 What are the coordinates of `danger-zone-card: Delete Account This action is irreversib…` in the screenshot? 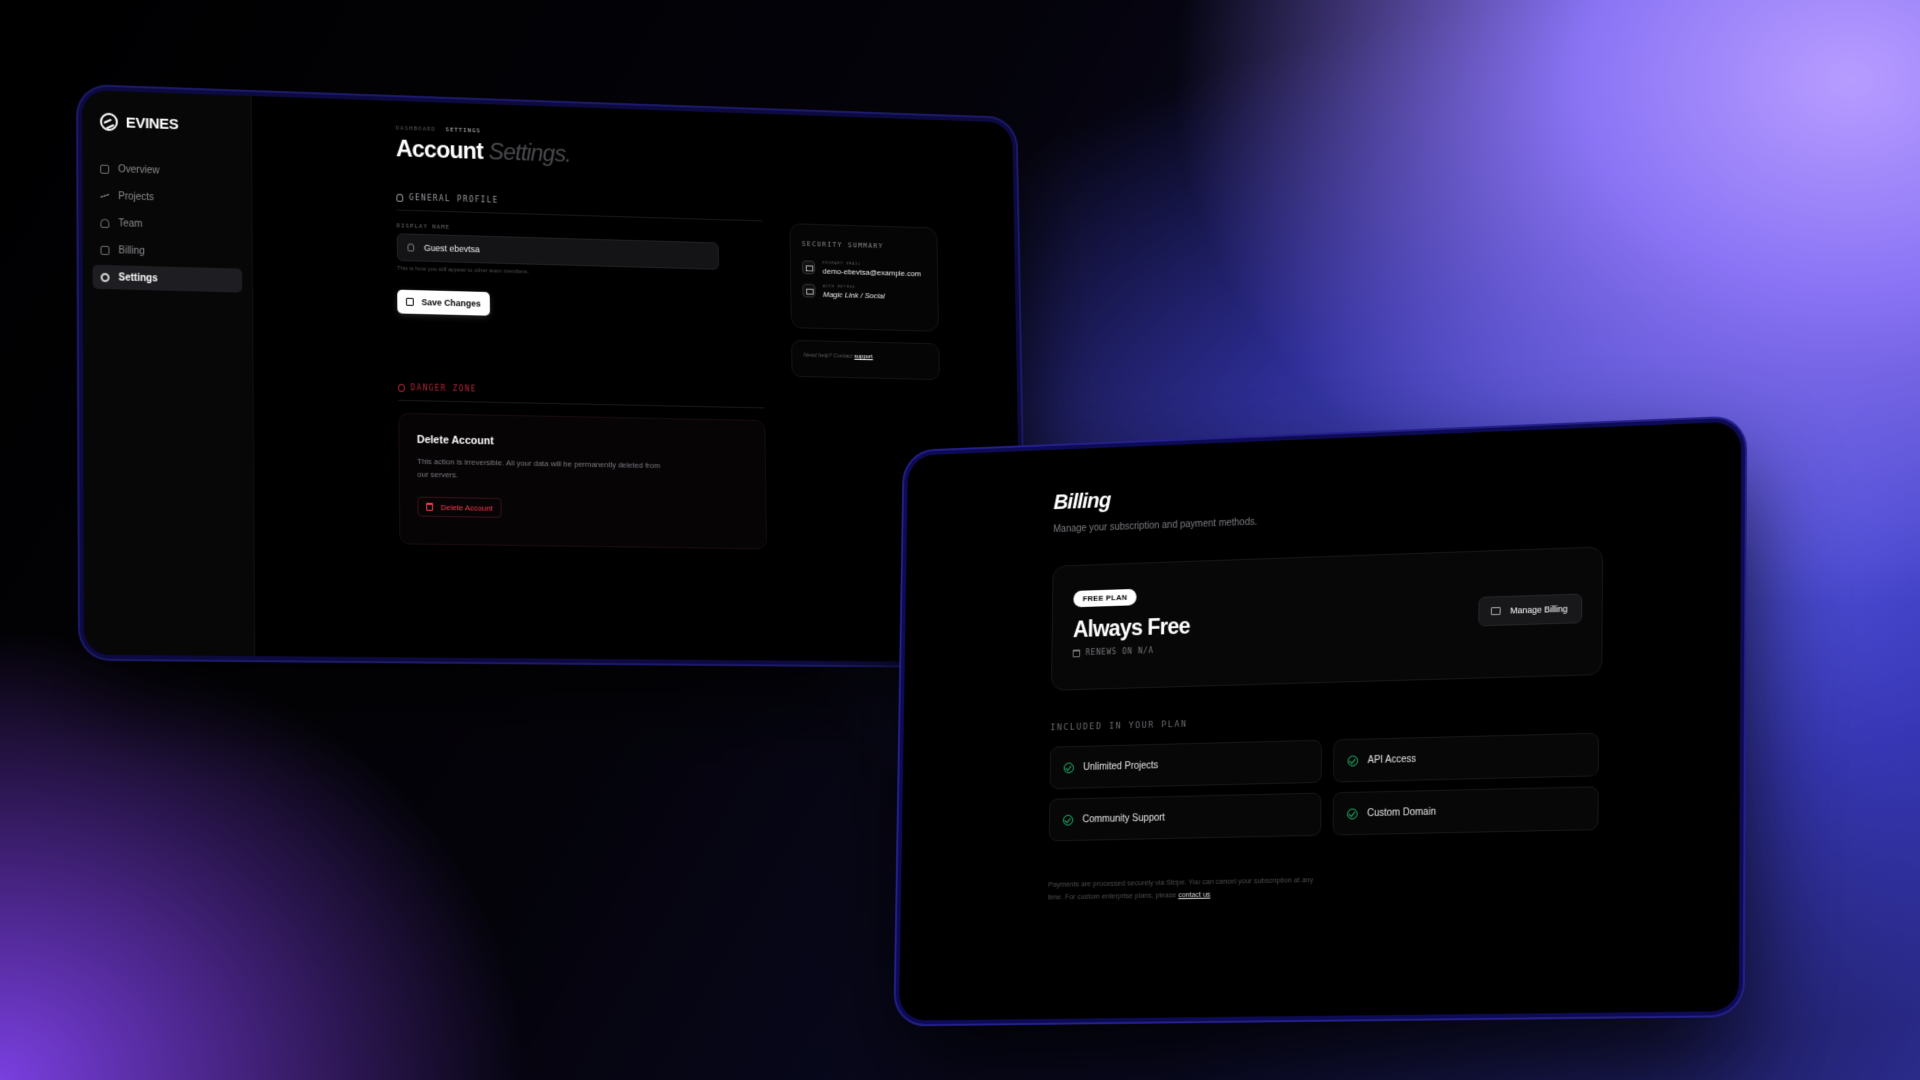 It's located at (583, 481).